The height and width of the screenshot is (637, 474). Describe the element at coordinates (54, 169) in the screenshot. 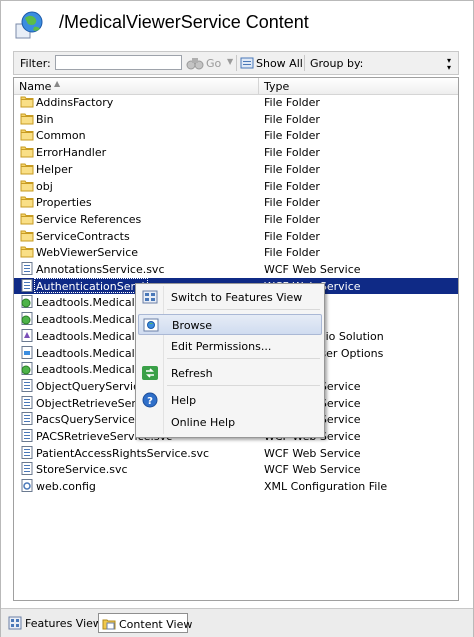

I see `row-name: Helper` at that location.